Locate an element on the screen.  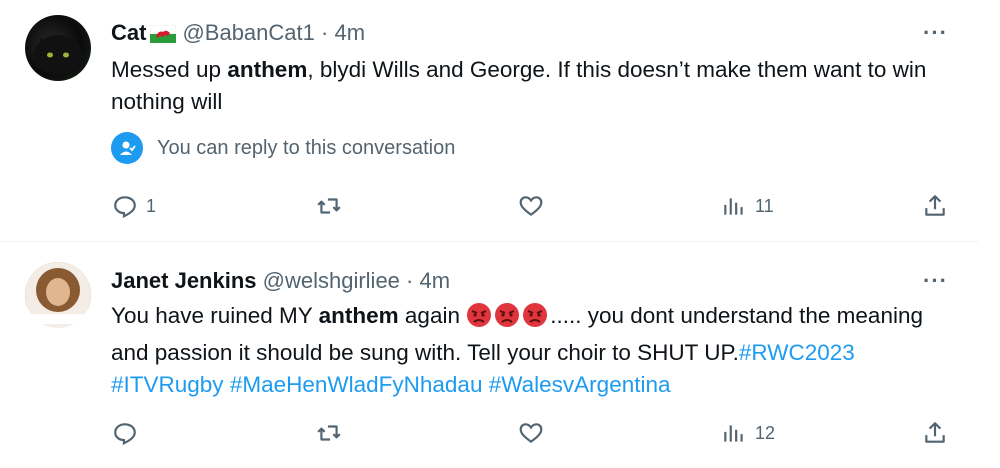
janet-avatar-image is located at coordinates (58, 295).